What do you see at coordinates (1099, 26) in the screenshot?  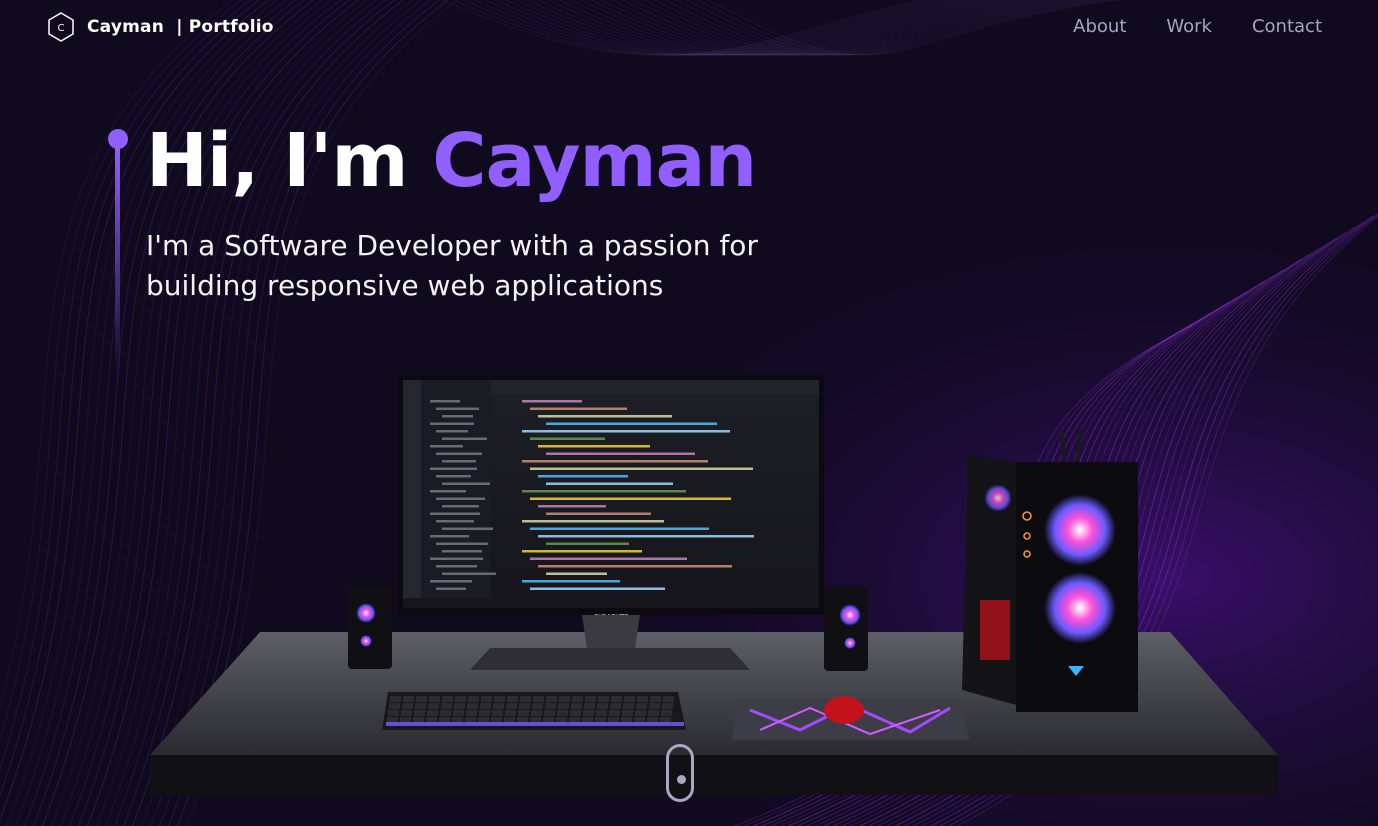 I see `nav-link-about: About` at bounding box center [1099, 26].